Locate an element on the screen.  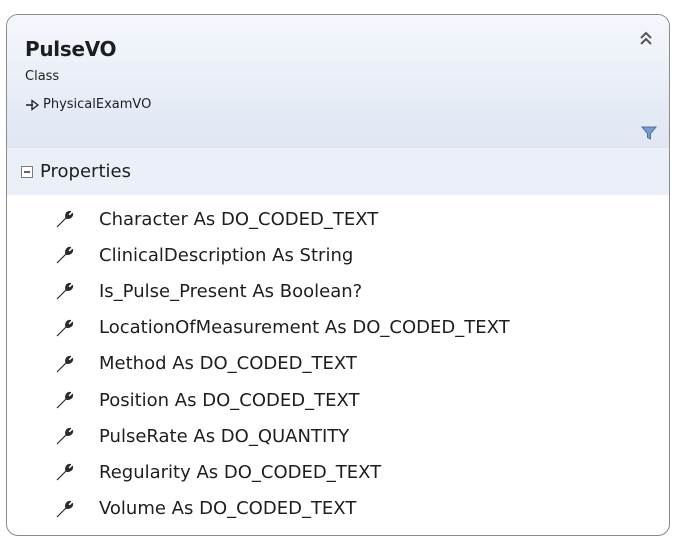
property-item: Is_Pulse_Present As Boolean? is located at coordinates (338, 291).